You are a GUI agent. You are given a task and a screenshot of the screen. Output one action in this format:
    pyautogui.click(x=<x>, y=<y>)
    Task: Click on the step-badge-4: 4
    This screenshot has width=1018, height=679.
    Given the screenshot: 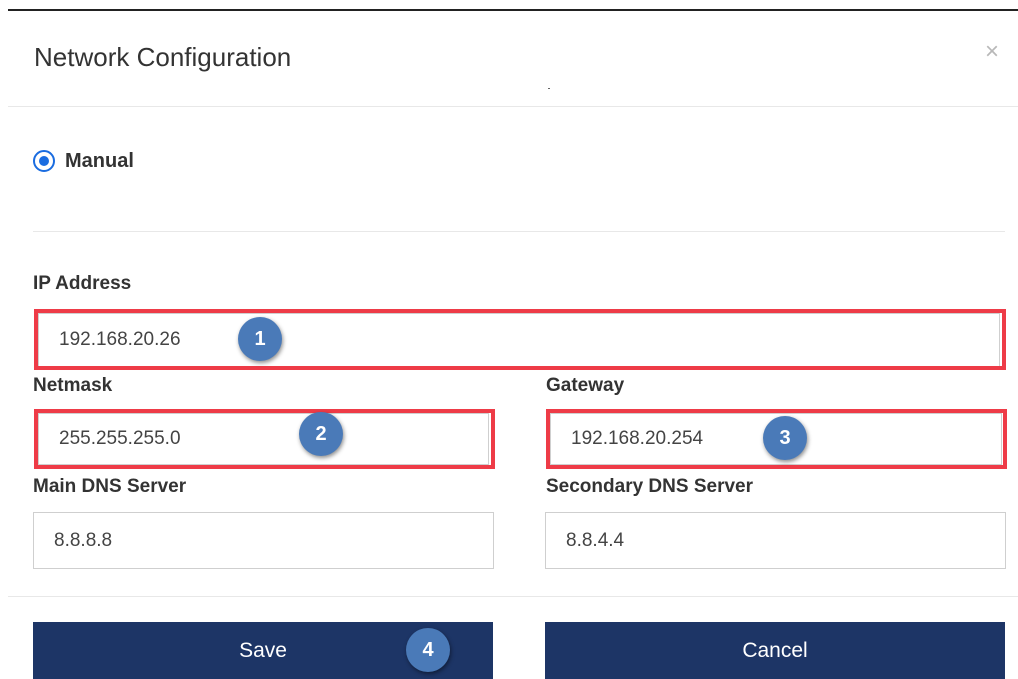 What is the action you would take?
    pyautogui.click(x=428, y=650)
    